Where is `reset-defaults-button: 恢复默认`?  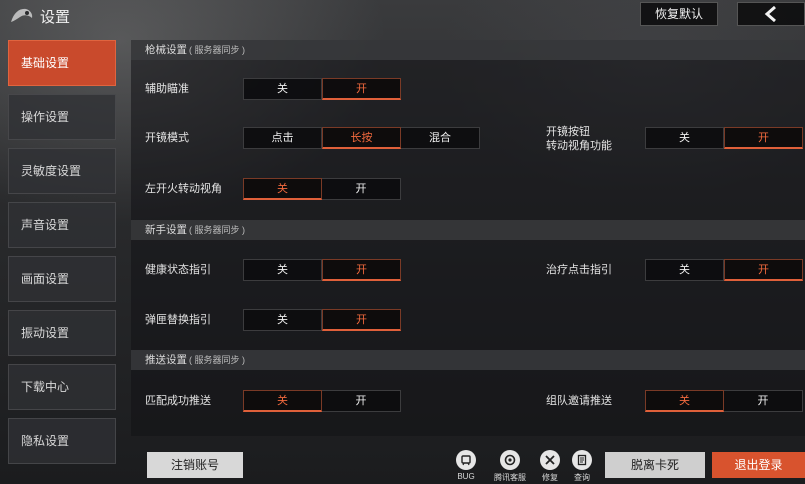
reset-defaults-button: 恢复默认 is located at coordinates (679, 14).